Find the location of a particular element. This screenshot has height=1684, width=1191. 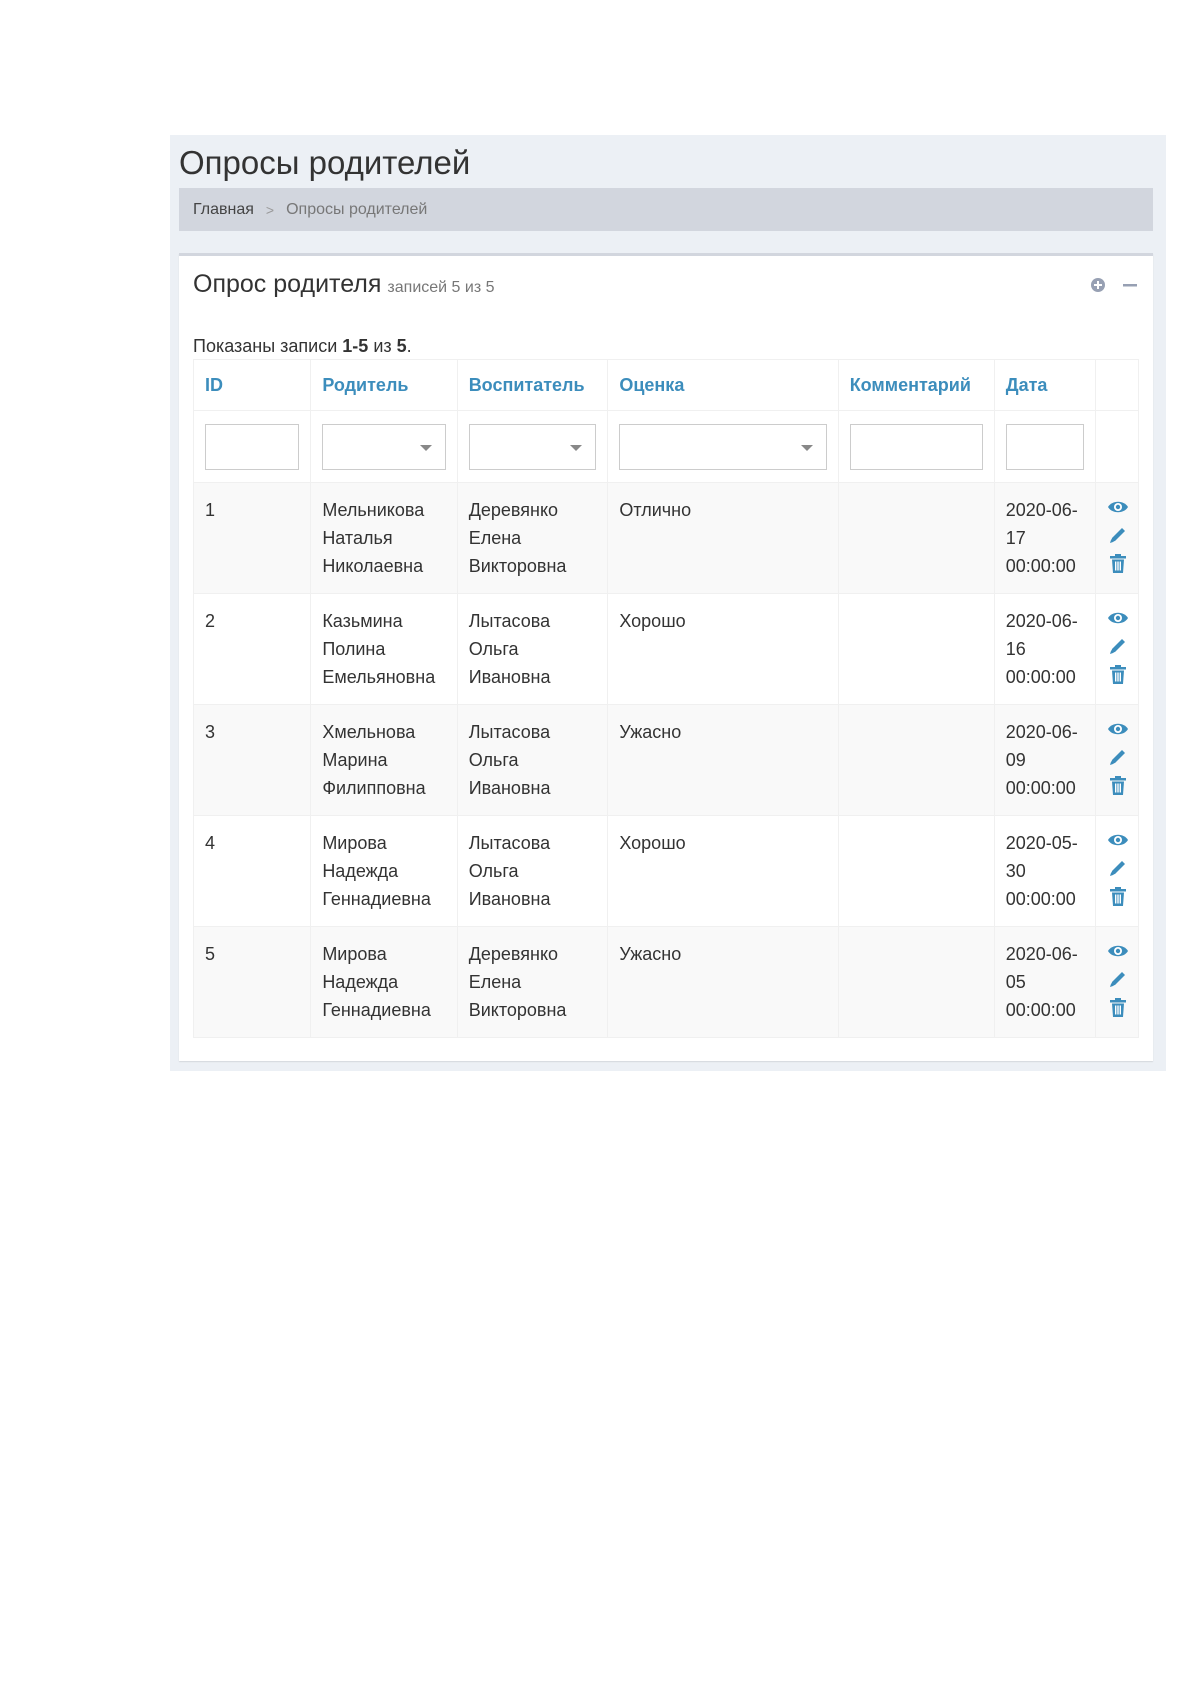

column-header-rating: Оценка is located at coordinates (723, 385).